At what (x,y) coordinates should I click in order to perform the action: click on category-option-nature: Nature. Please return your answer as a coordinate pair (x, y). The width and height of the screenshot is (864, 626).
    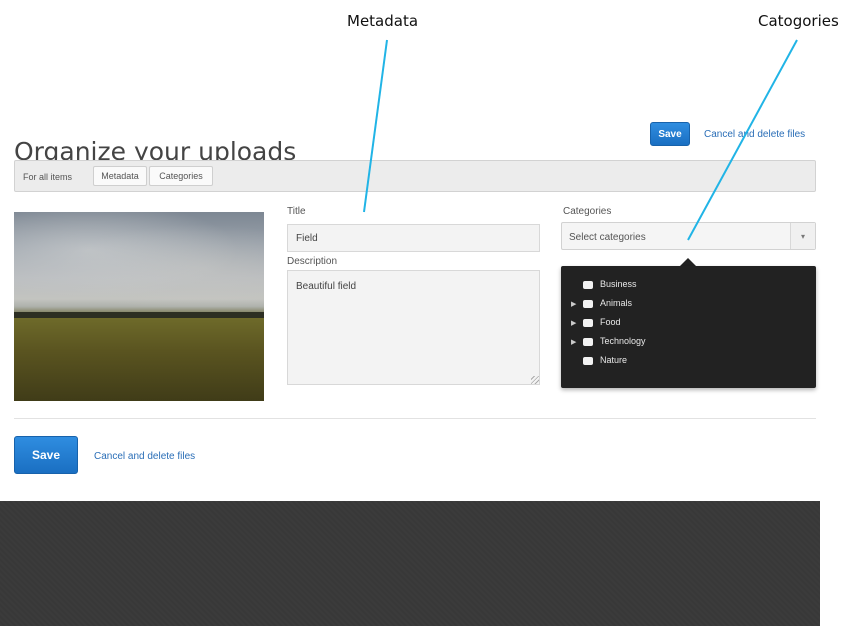
    Looking at the image, I should click on (688, 363).